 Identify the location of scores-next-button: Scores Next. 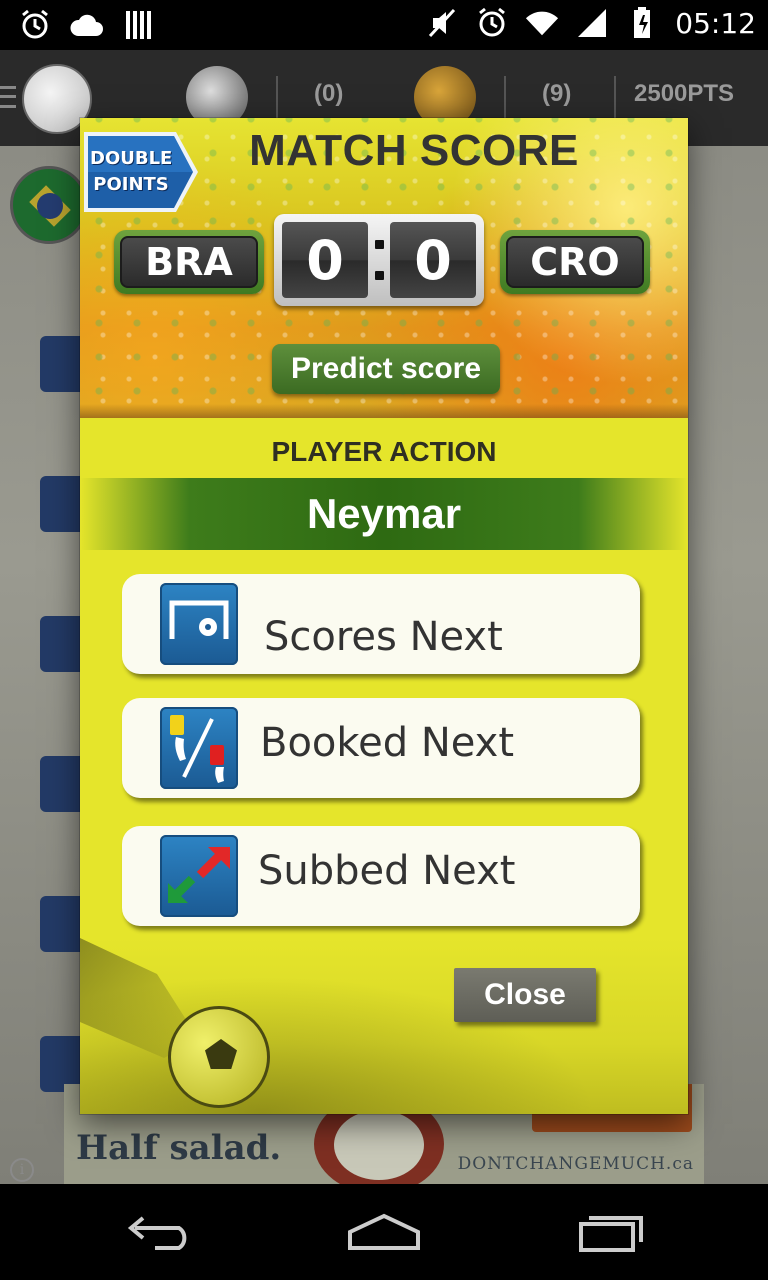
(381, 624).